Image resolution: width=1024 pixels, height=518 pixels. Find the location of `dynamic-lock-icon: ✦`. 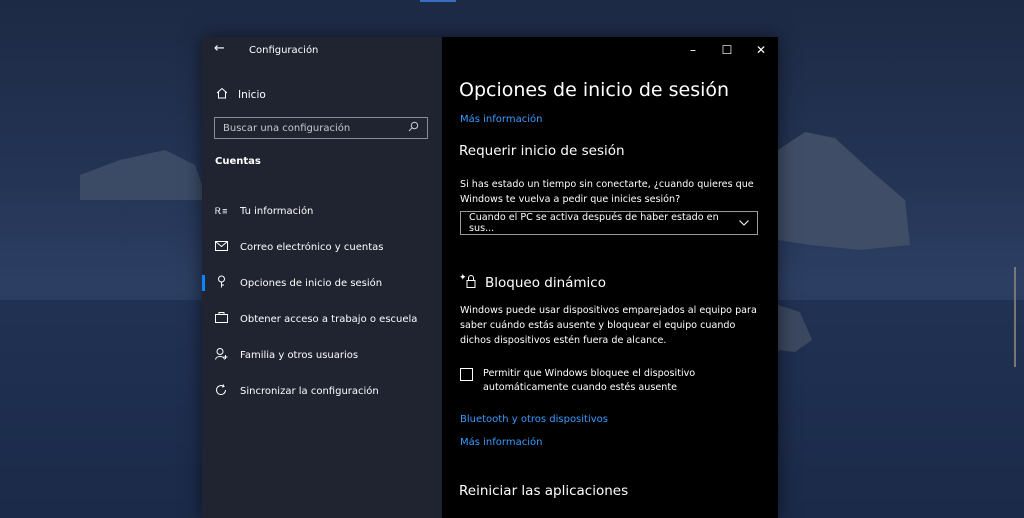

dynamic-lock-icon: ✦ is located at coordinates (469, 283).